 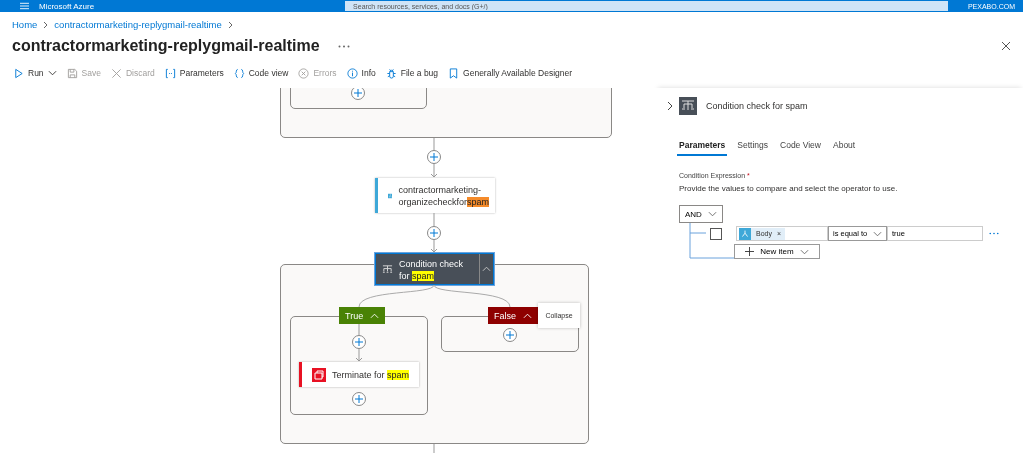 I want to click on operator-dropdown: AND, so click(x=701, y=214).